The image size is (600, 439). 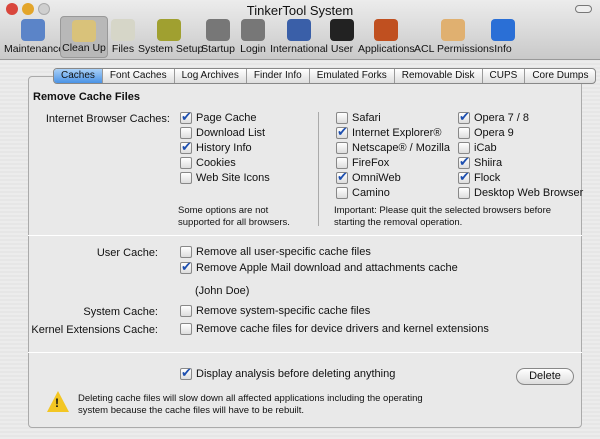 What do you see at coordinates (437, 76) in the screenshot?
I see `tab-removable-disk: Removable Disk` at bounding box center [437, 76].